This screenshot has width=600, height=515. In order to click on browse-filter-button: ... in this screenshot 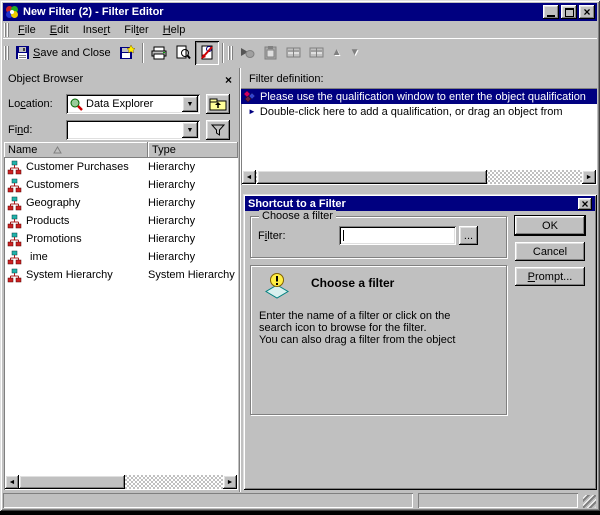, I will do `click(468, 235)`.